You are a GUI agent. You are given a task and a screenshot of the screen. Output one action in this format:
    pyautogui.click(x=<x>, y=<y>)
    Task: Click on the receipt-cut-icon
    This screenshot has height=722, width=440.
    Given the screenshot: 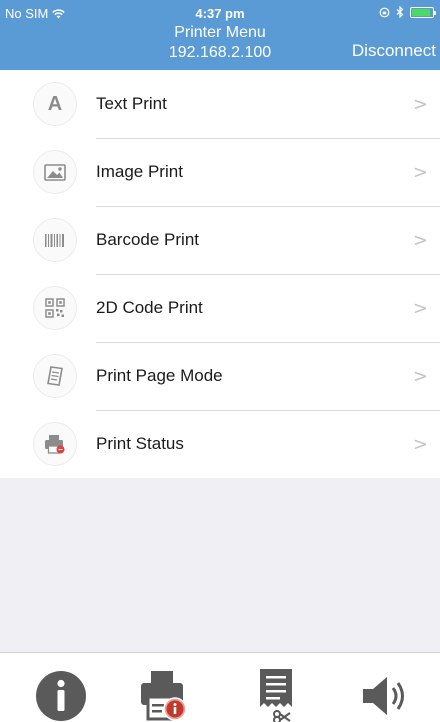 What is the action you would take?
    pyautogui.click(x=276, y=695)
    